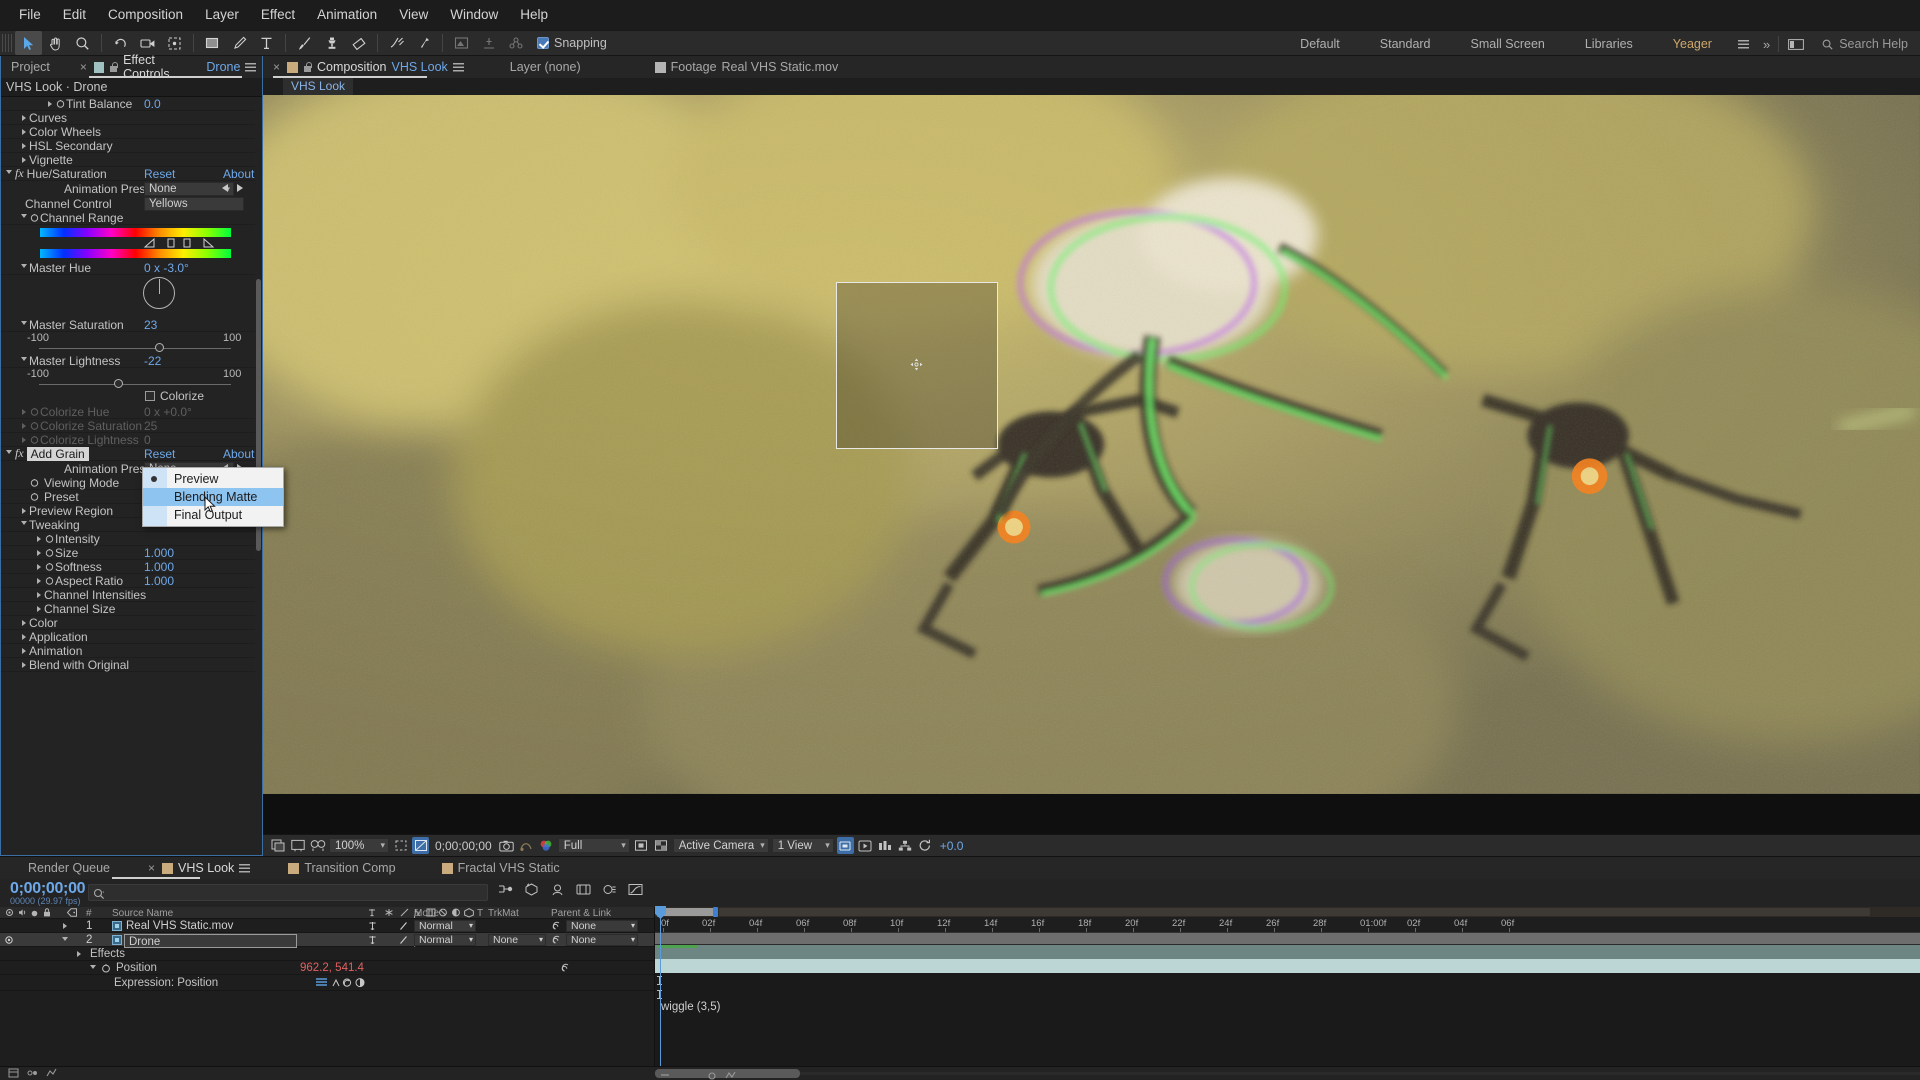 This screenshot has width=1920, height=1080. I want to click on effect-add-grain: fx Add Grain Reset About, so click(128, 453).